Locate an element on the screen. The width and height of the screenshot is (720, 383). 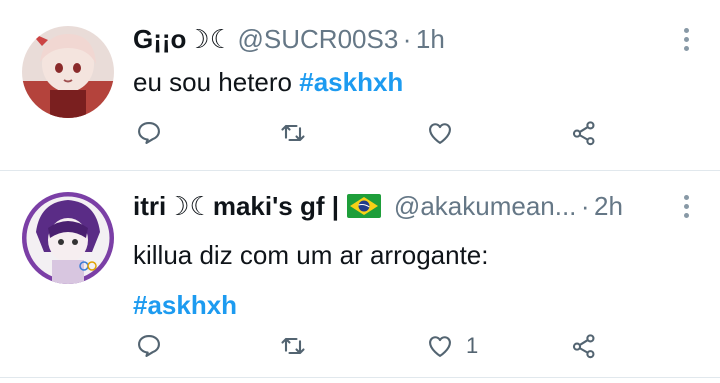
like-button: 1 is located at coordinates (452, 346).